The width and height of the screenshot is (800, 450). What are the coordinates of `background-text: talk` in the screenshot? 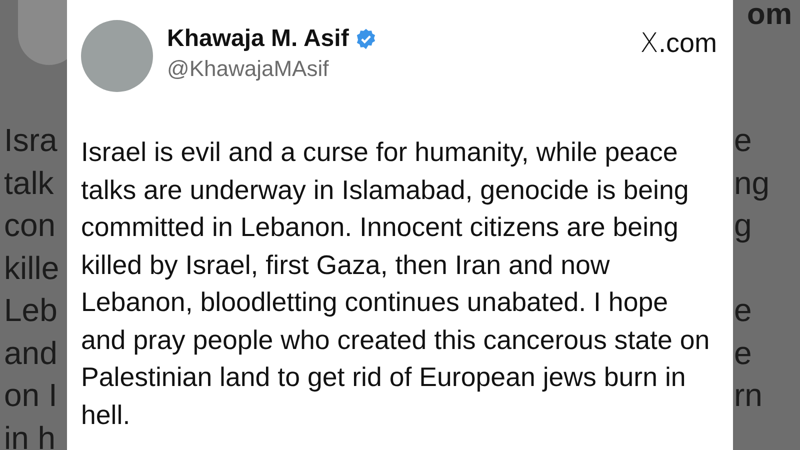 It's located at (29, 183).